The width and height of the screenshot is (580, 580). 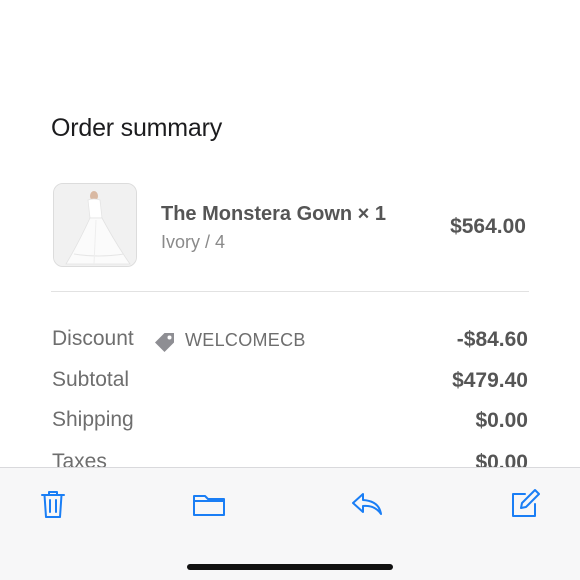 I want to click on gown-image, so click(x=95, y=225).